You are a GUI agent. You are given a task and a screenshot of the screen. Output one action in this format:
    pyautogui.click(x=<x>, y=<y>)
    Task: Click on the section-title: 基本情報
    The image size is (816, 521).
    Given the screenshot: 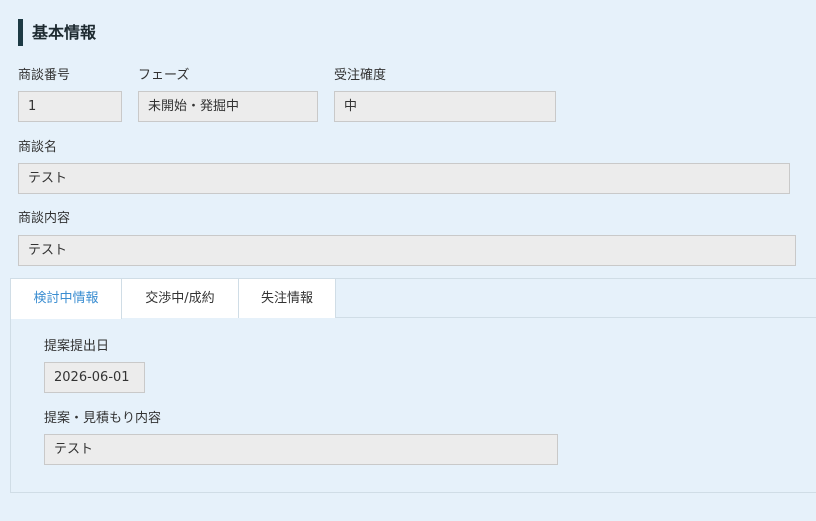 What is the action you would take?
    pyautogui.click(x=57, y=32)
    